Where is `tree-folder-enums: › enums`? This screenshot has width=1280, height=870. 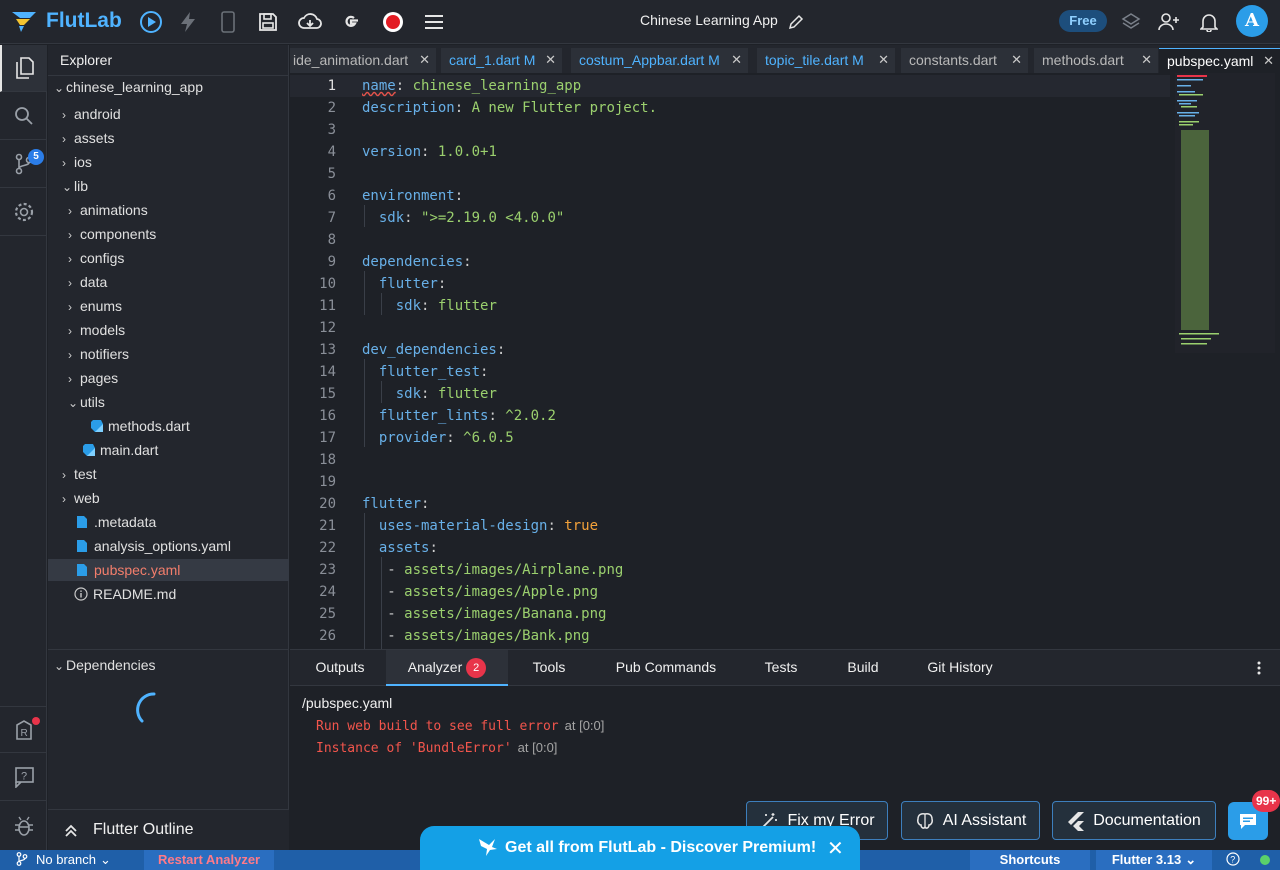
tree-folder-enums: › enums is located at coordinates (95, 306).